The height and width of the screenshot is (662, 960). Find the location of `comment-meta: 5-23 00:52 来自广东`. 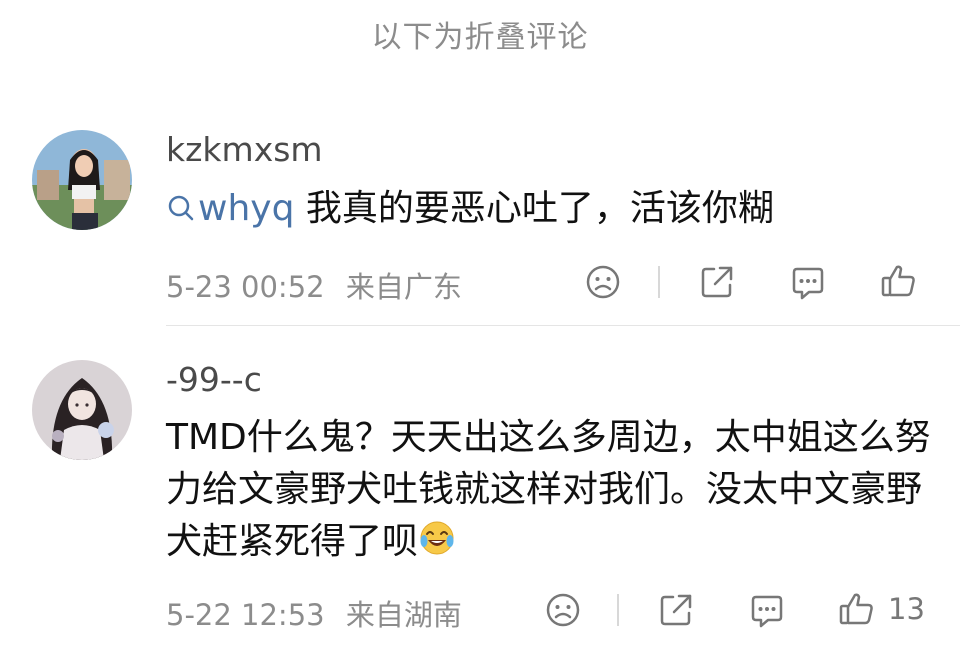

comment-meta: 5-23 00:52 来自广东 is located at coordinates (314, 285).